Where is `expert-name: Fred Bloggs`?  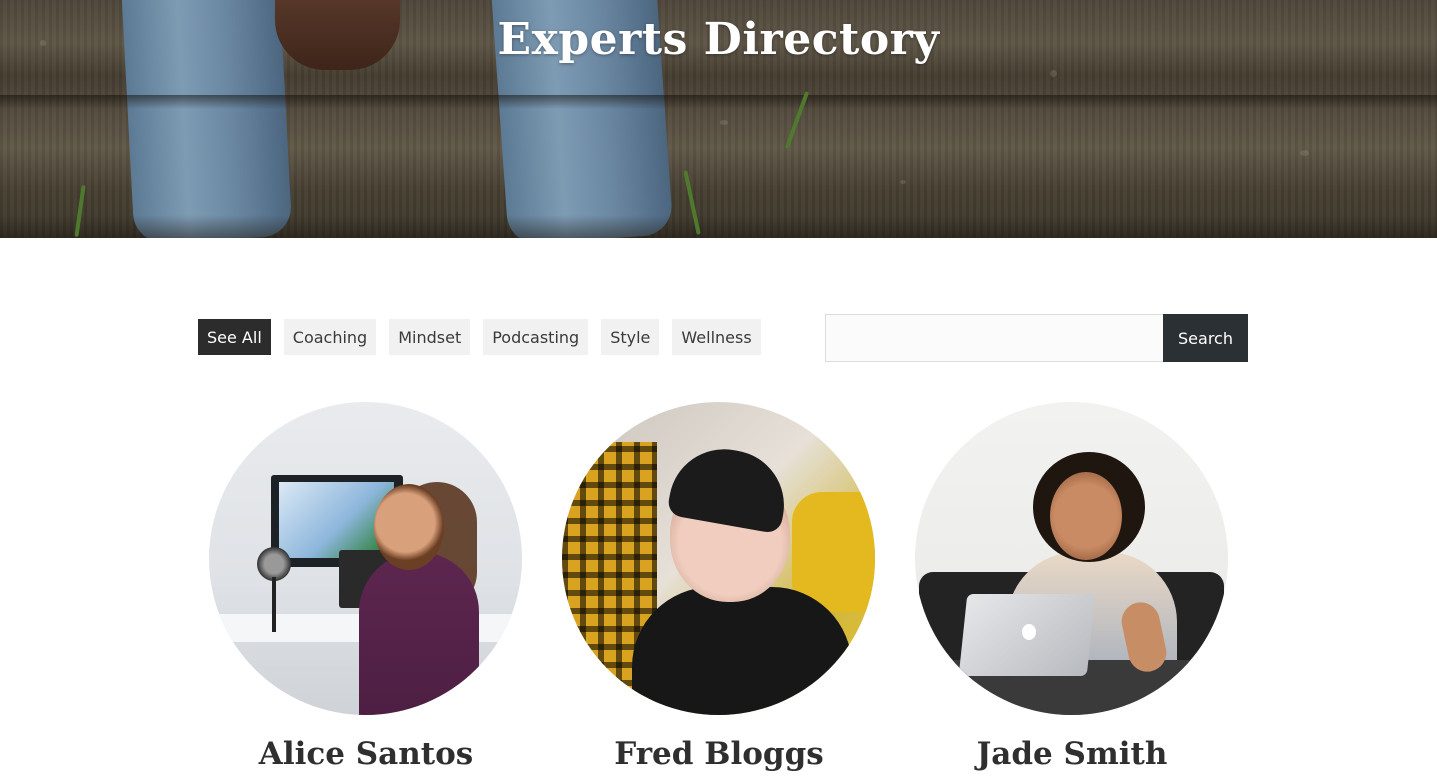 expert-name: Fred Bloggs is located at coordinates (719, 754).